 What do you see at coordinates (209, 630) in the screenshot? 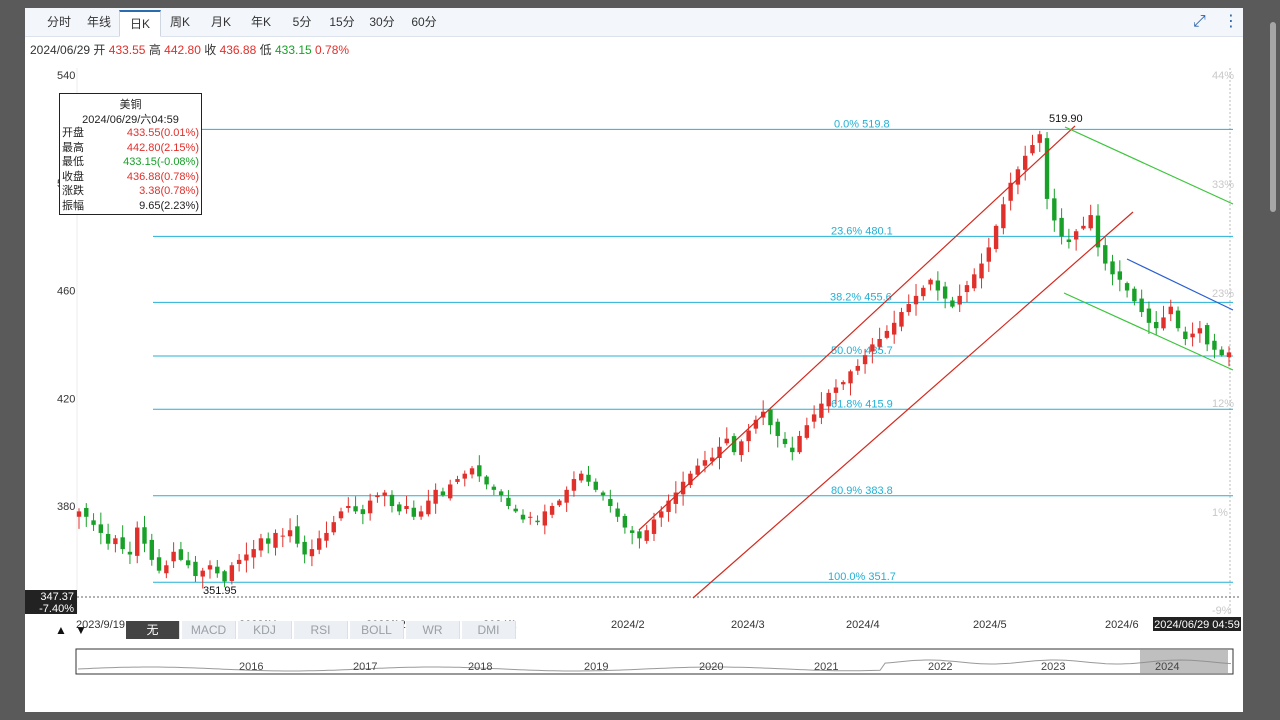
I see `indicator-button: MACD` at bounding box center [209, 630].